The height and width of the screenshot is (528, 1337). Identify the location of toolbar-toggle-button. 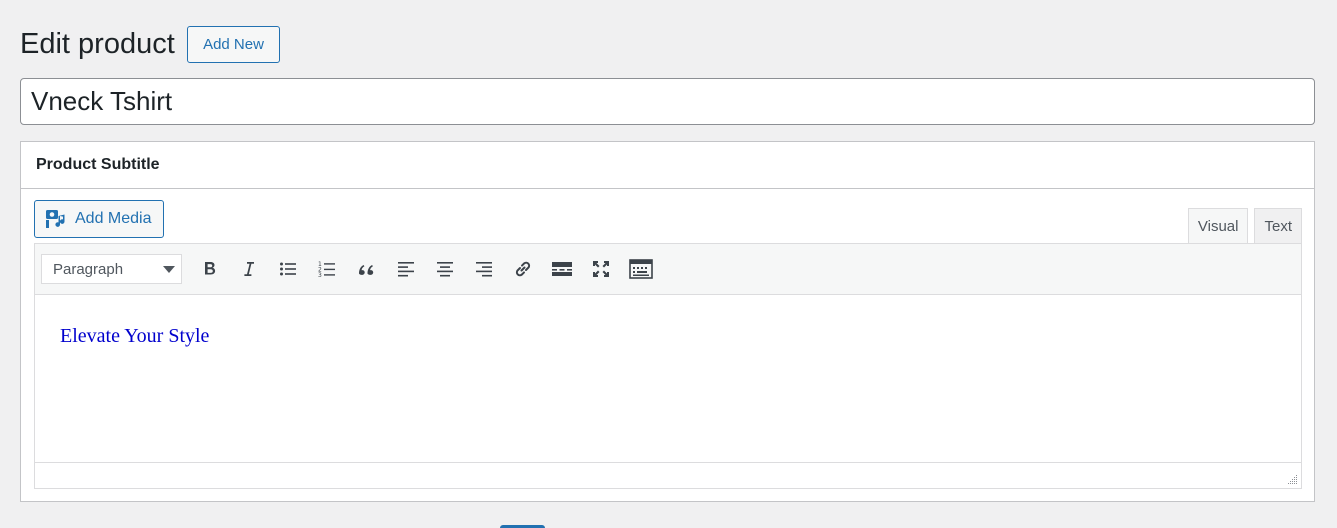
(641, 269).